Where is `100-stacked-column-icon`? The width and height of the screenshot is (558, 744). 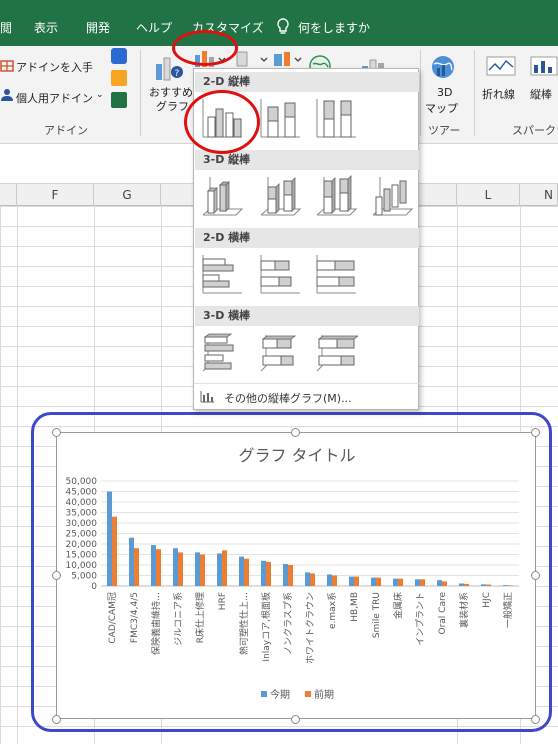 100-stacked-column-icon is located at coordinates (336, 118).